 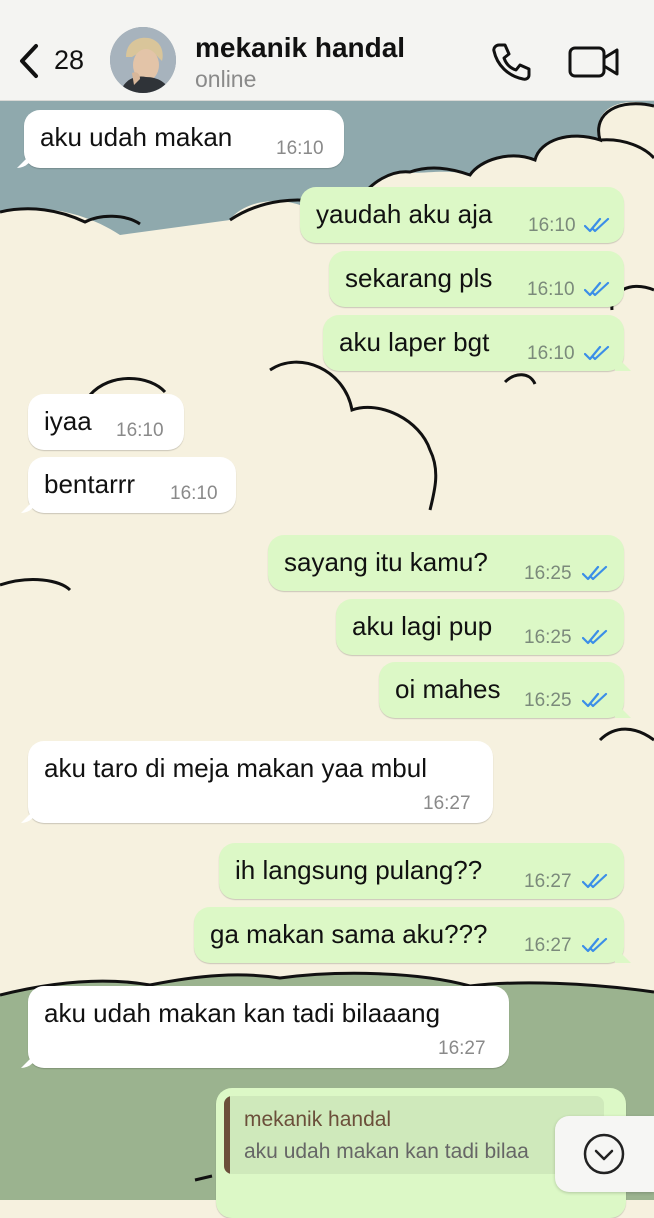 I want to click on message-bubble-incoming: bentarrr 16:10, so click(x=132, y=485).